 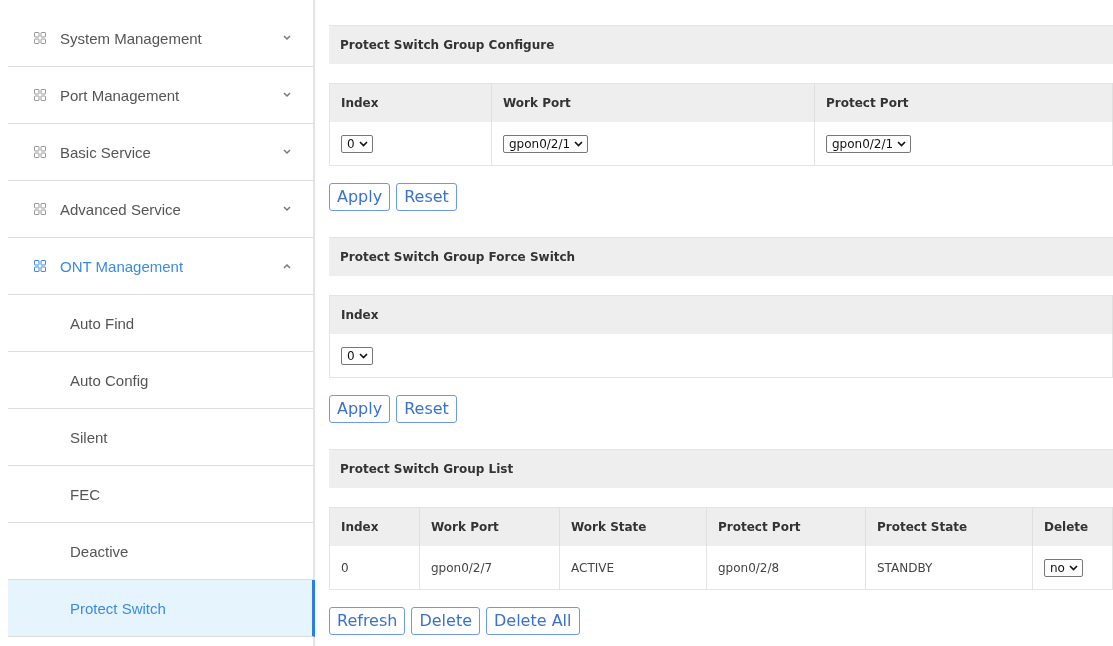 I want to click on action-button: Delete, so click(x=445, y=621).